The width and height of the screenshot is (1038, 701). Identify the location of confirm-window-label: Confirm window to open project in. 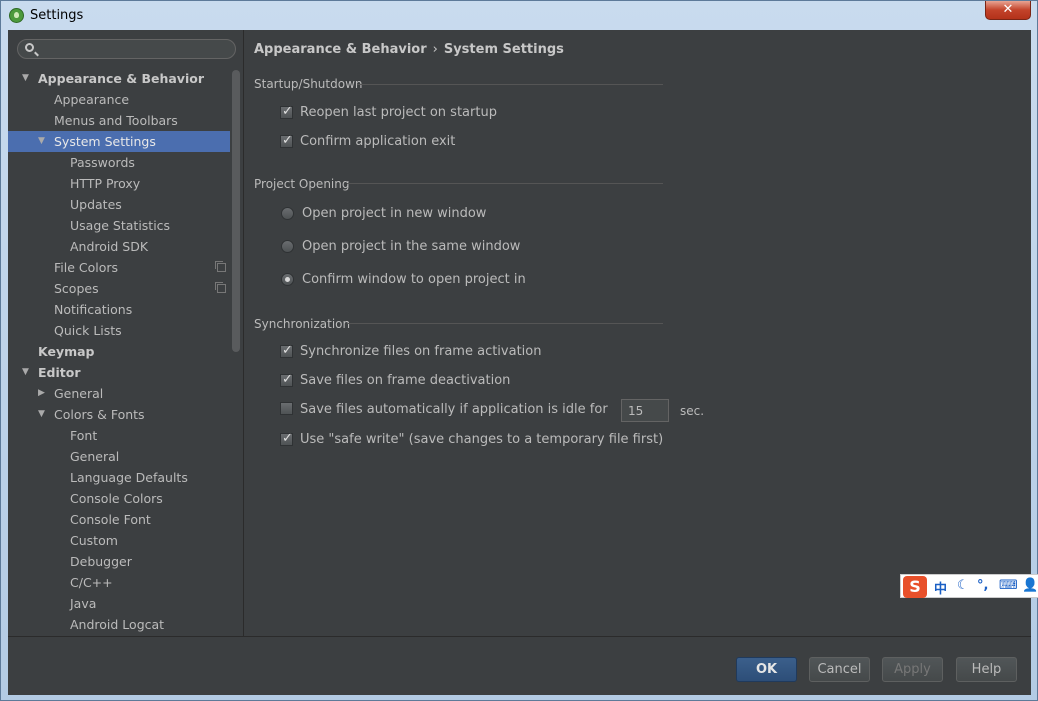
(414, 280).